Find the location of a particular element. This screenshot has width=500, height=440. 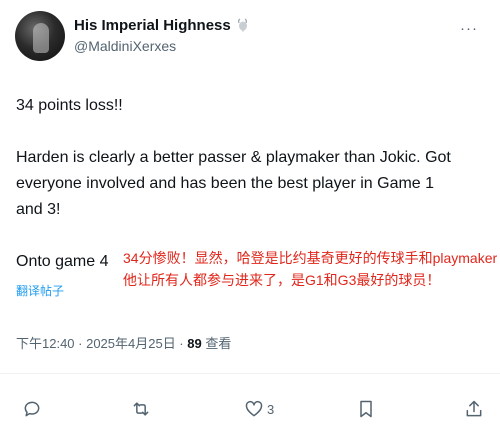

divider is located at coordinates (250, 373).